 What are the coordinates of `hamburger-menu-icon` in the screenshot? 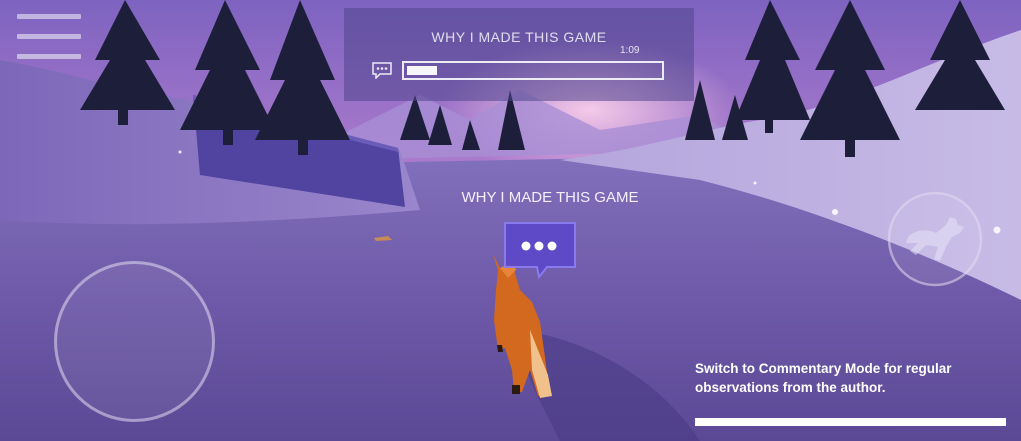 It's located at (49, 37).